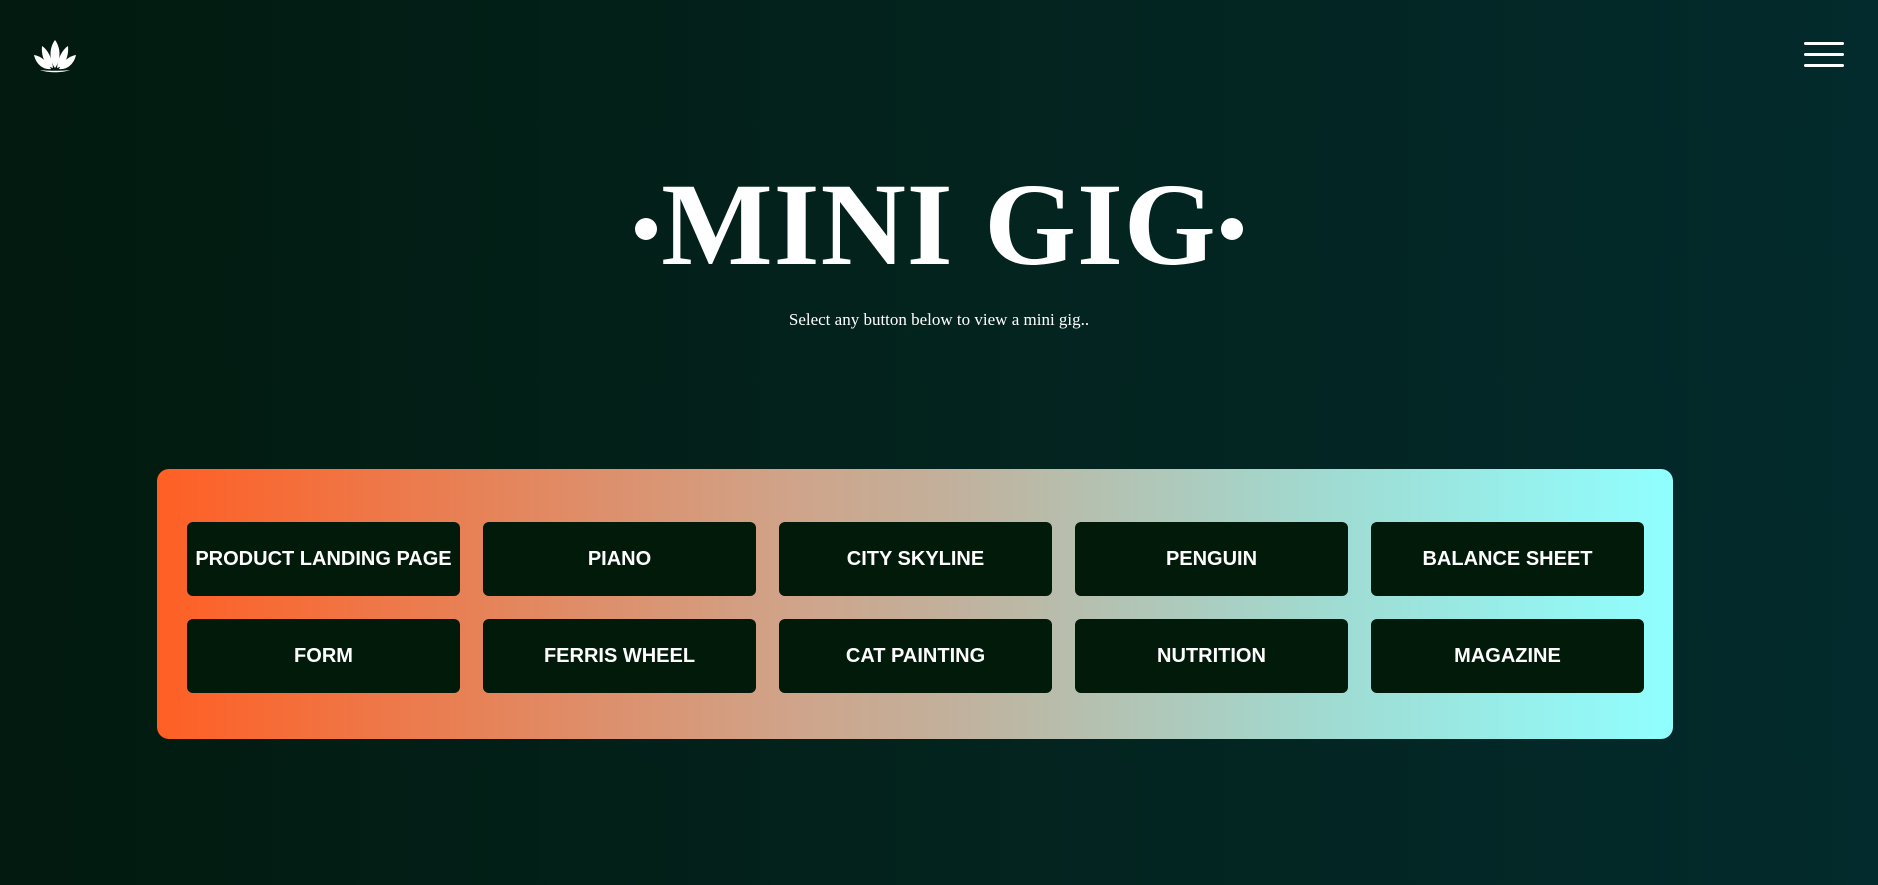 The width and height of the screenshot is (1878, 885). What do you see at coordinates (915, 656) in the screenshot?
I see `gig-button-cat-painting: CAT PAINTING` at bounding box center [915, 656].